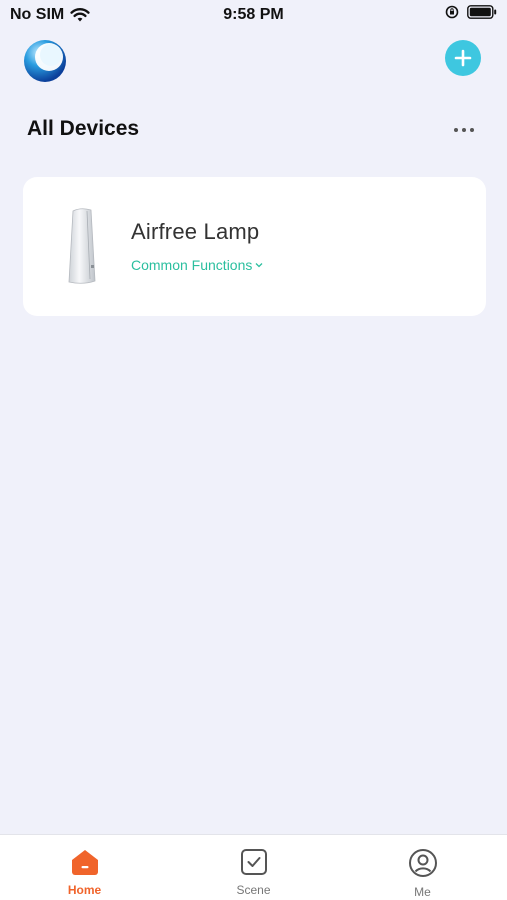  I want to click on battery-icon, so click(482, 12).